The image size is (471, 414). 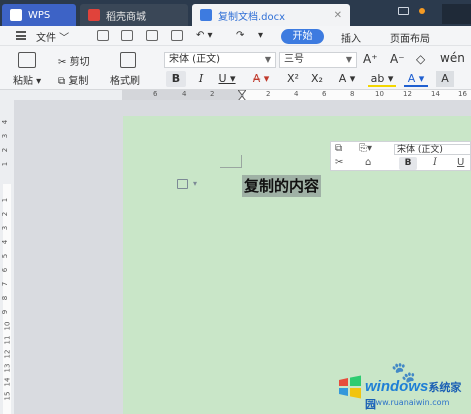 What do you see at coordinates (103, 35) in the screenshot?
I see `save-icon` at bounding box center [103, 35].